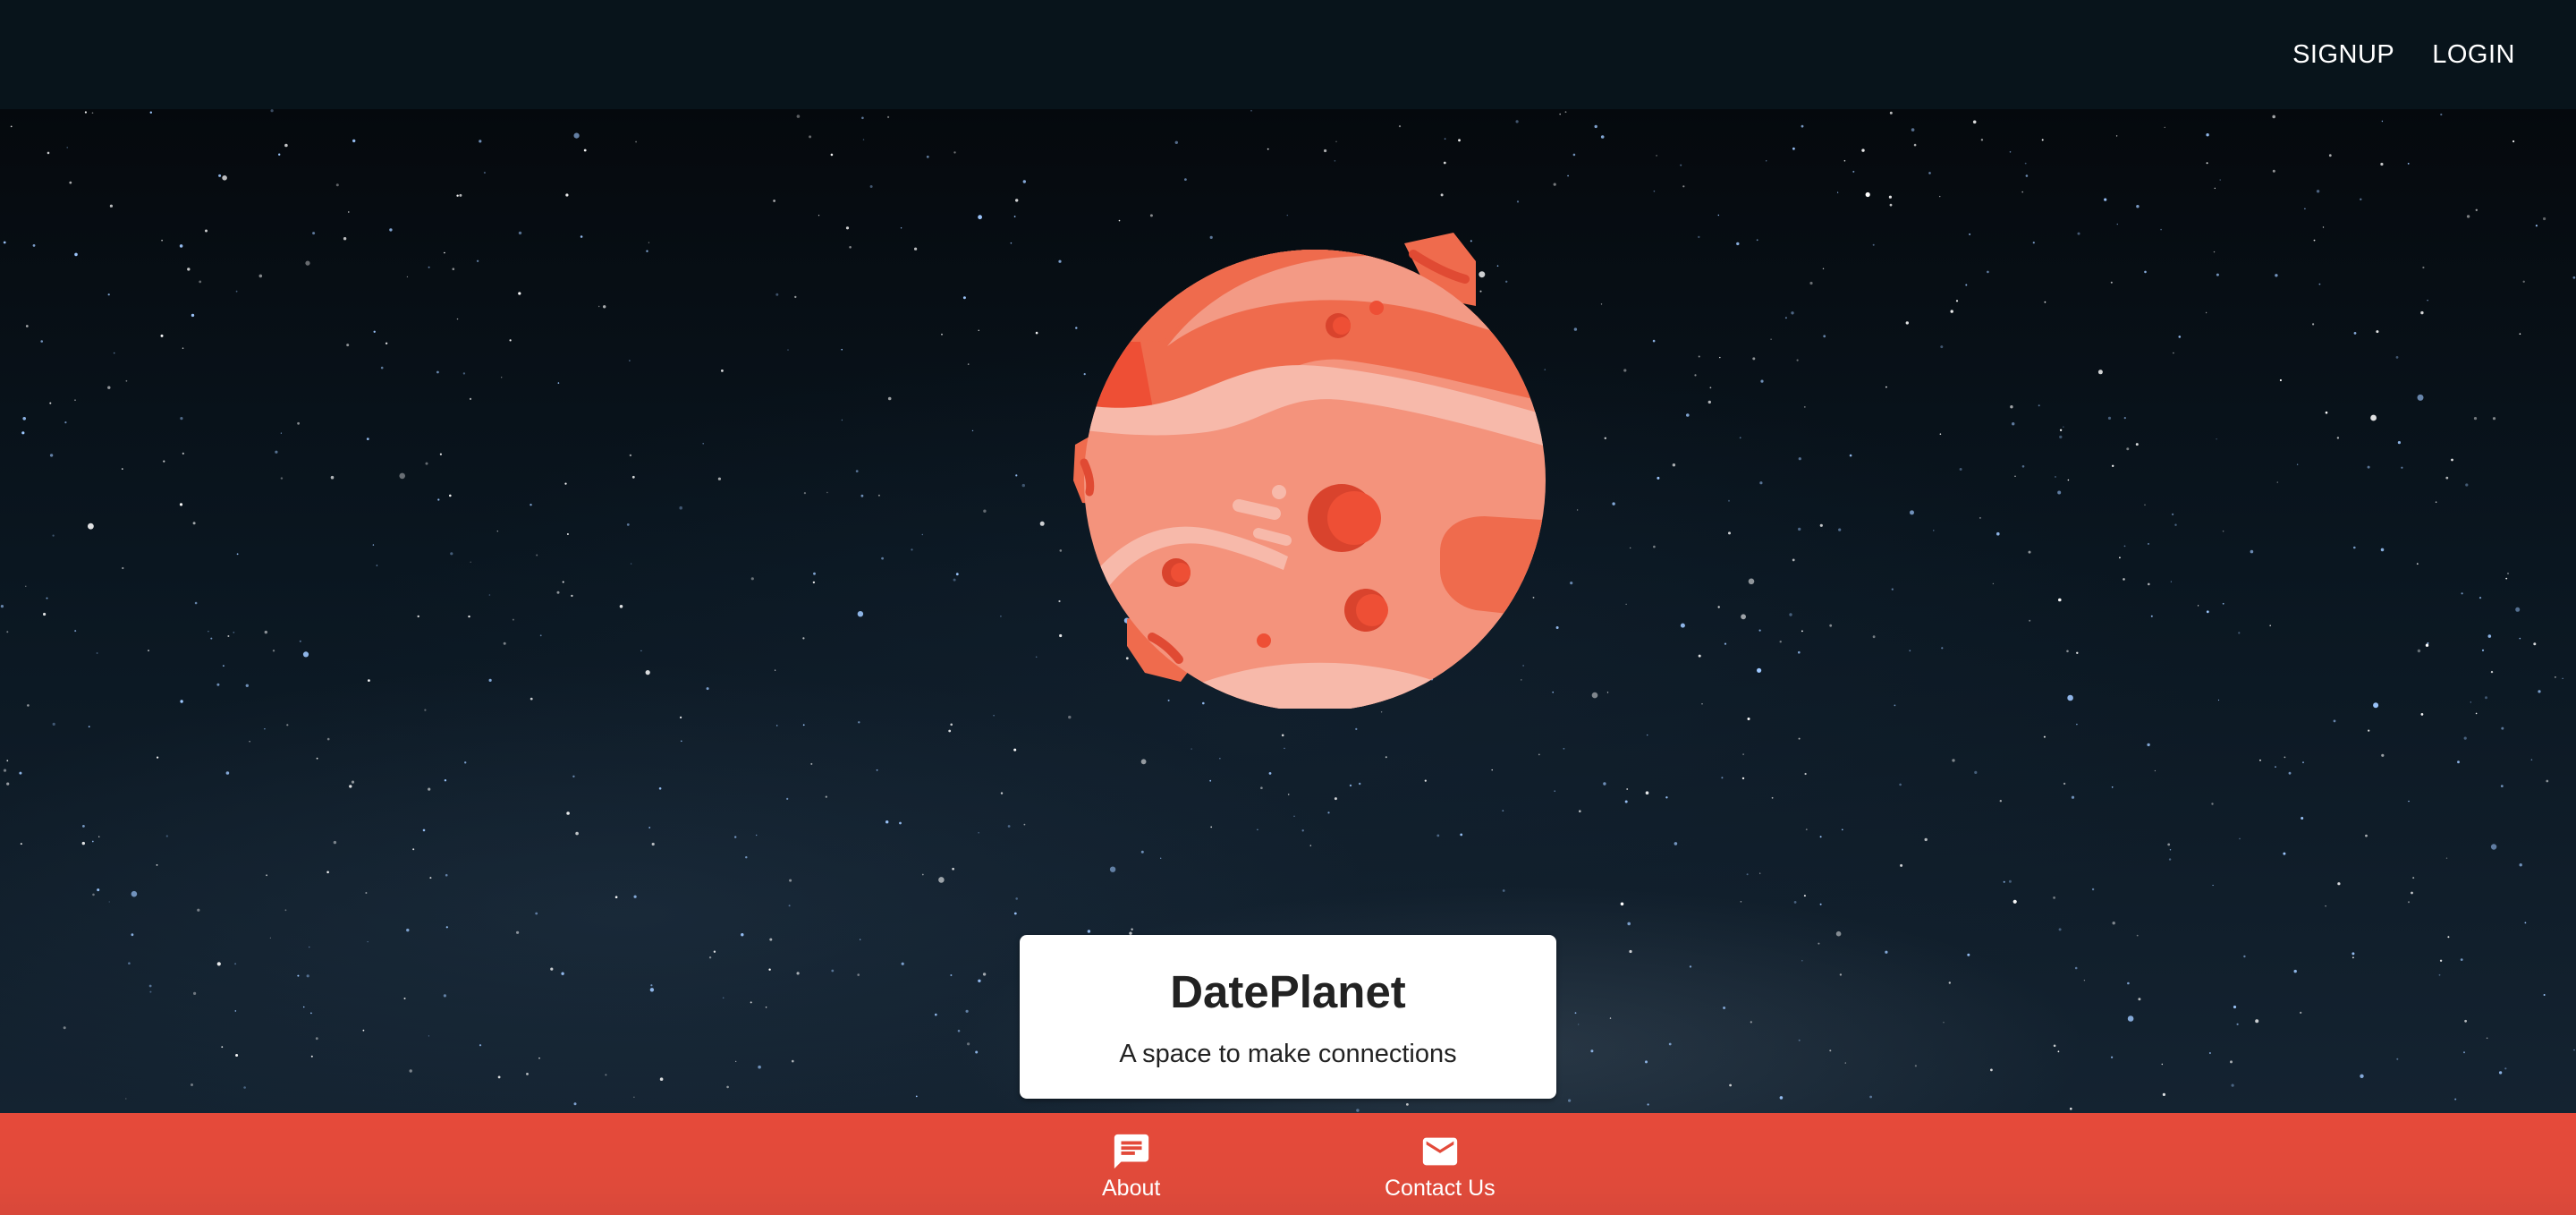 This screenshot has height=1215, width=2576. Describe the element at coordinates (1288, 1164) in the screenshot. I see `bottom-navbar: About Contact Us` at that location.